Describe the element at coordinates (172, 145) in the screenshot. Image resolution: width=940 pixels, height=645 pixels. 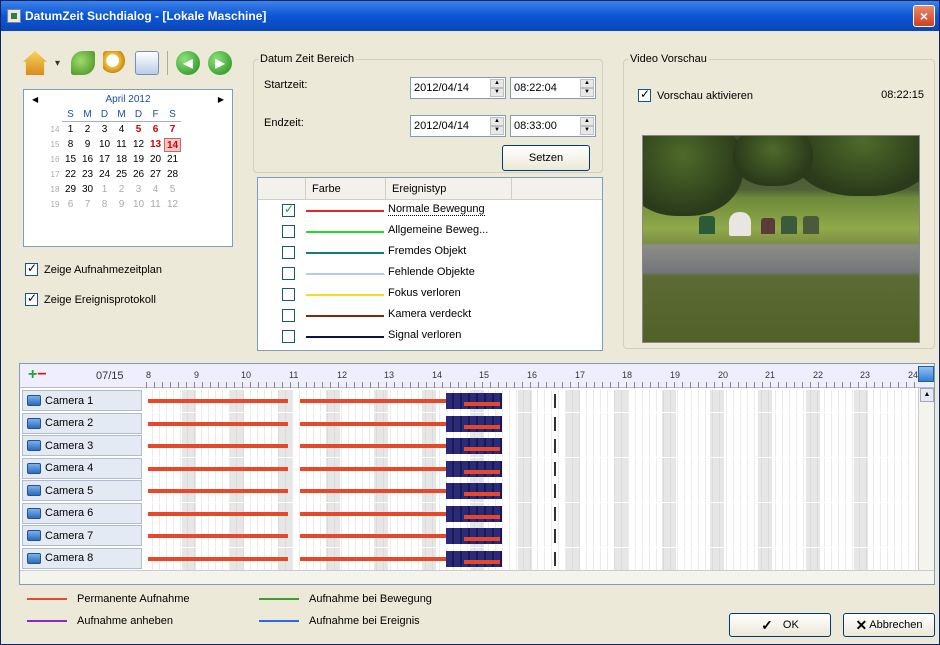
I see `calendar-day: 14` at that location.